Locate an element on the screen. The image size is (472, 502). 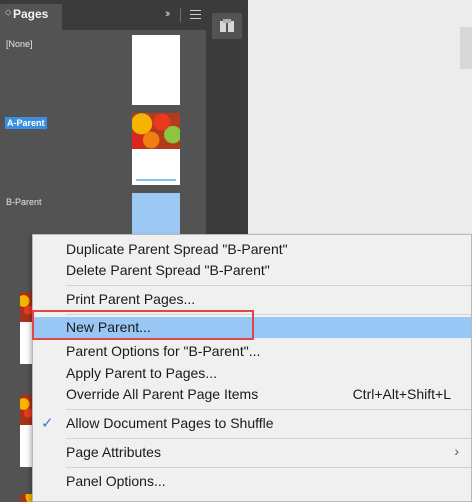
tab-pages-label: Pages is located at coordinates (31, 14).